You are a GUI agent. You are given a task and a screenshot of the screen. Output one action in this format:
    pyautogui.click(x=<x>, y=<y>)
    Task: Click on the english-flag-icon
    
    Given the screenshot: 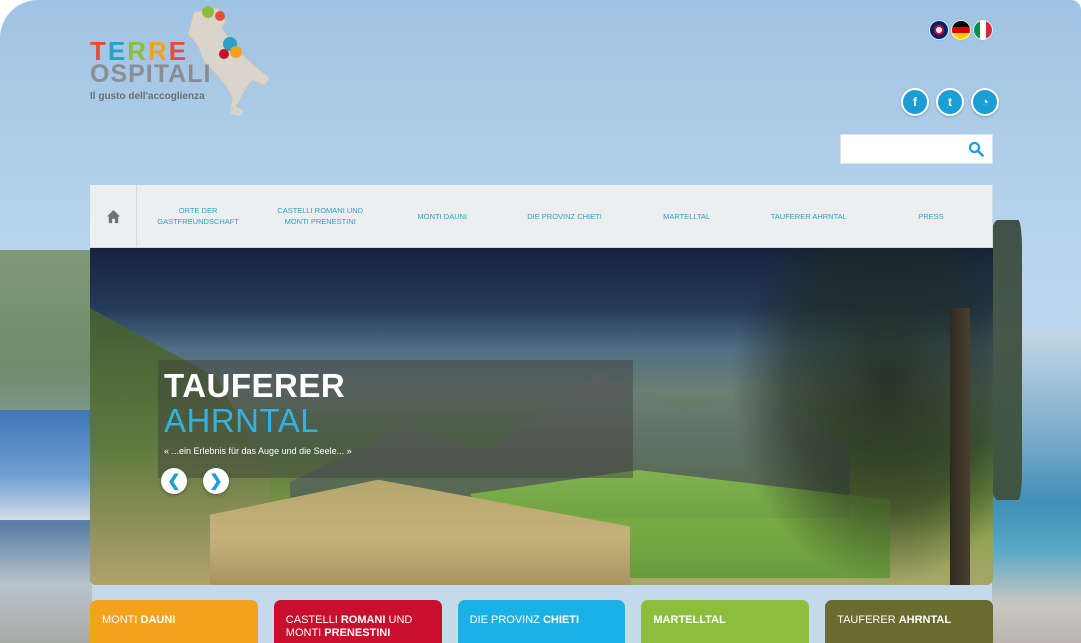 What is the action you would take?
    pyautogui.click(x=939, y=30)
    